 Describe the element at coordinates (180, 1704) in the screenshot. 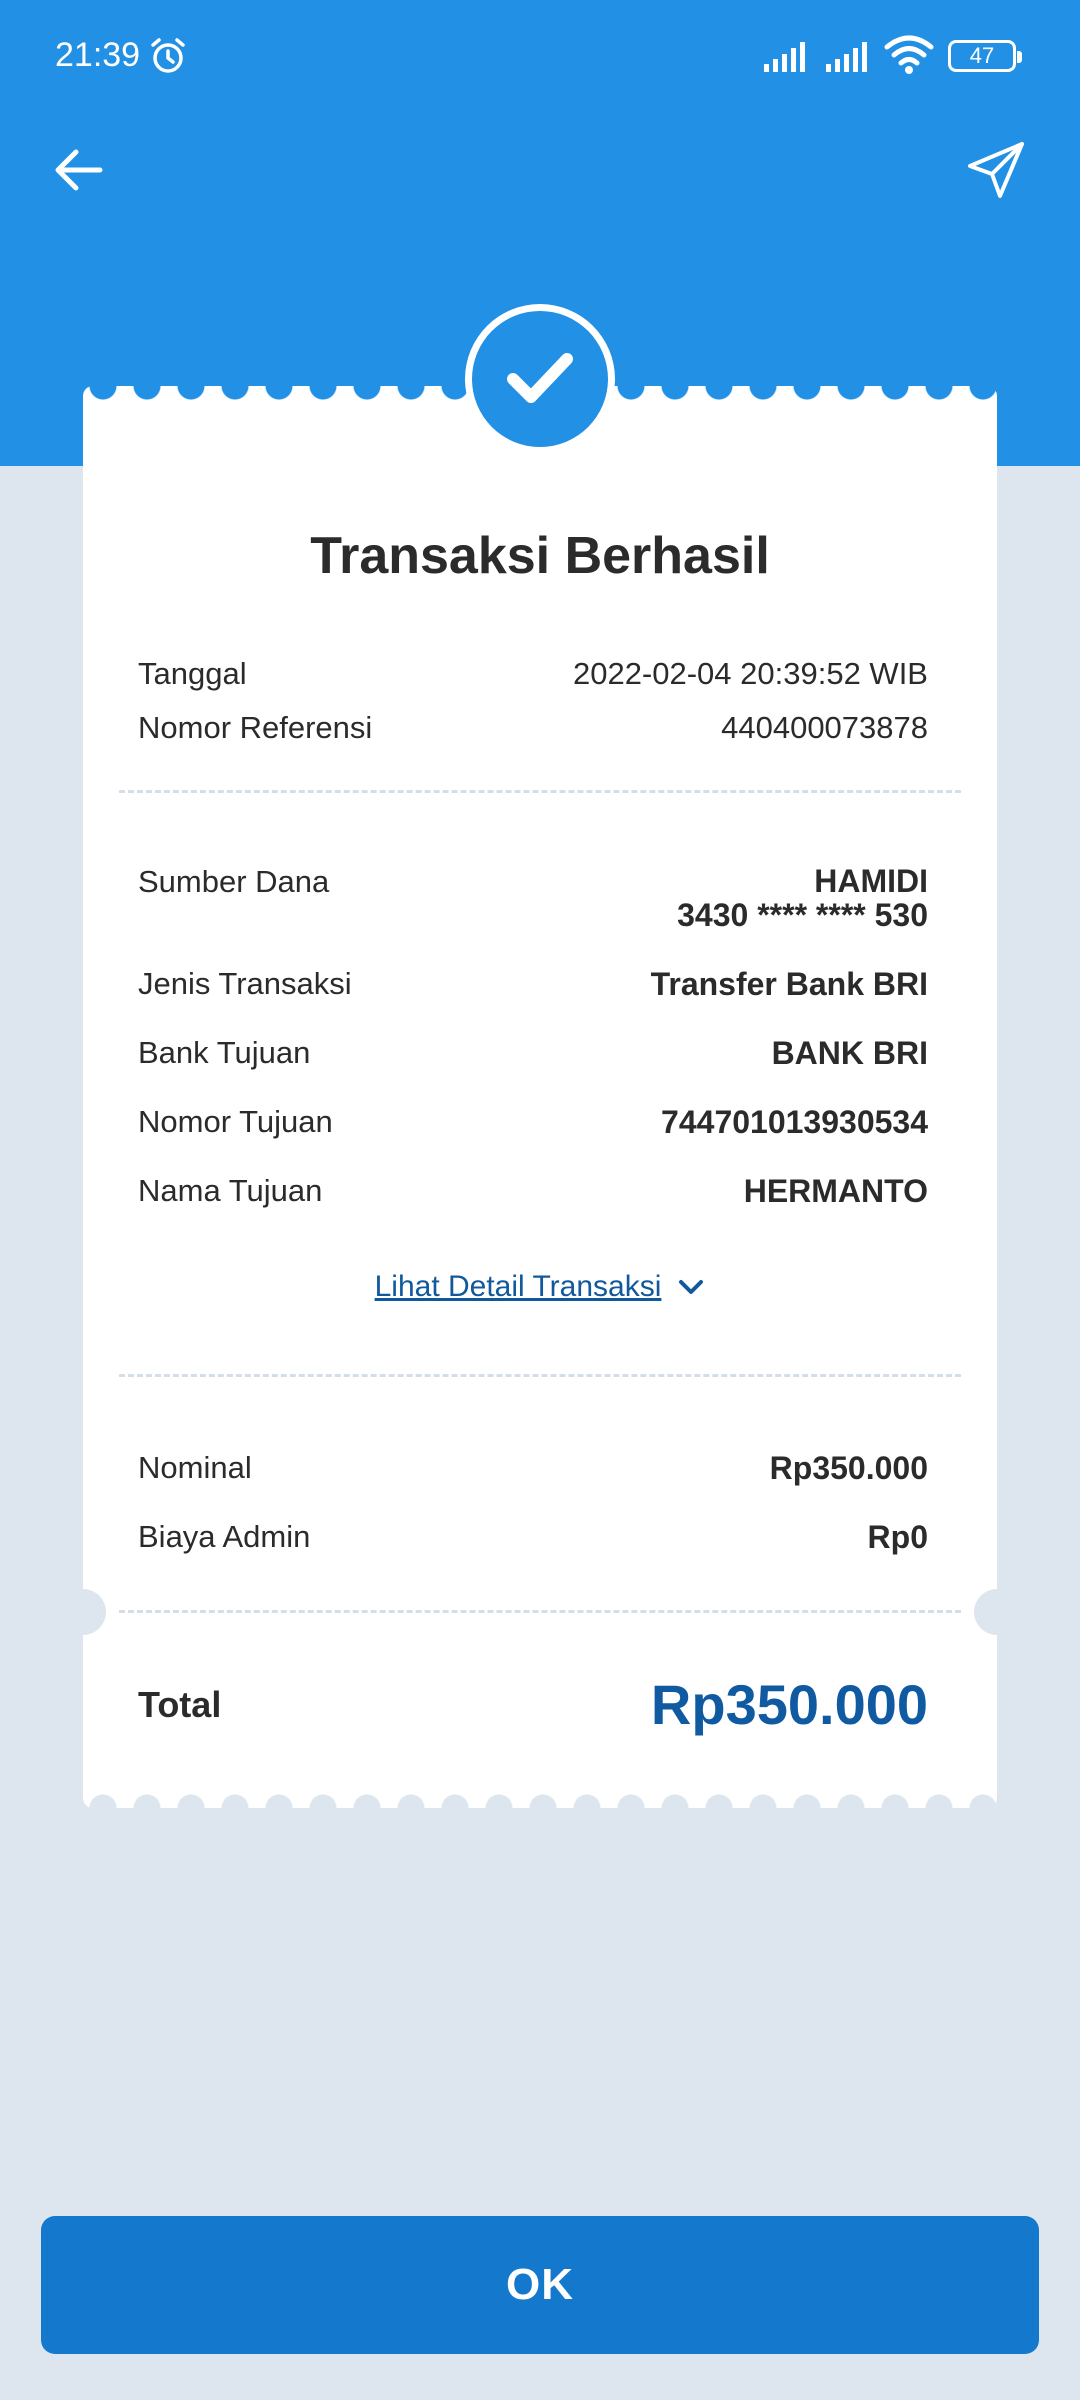

I see `total-label: Total` at that location.